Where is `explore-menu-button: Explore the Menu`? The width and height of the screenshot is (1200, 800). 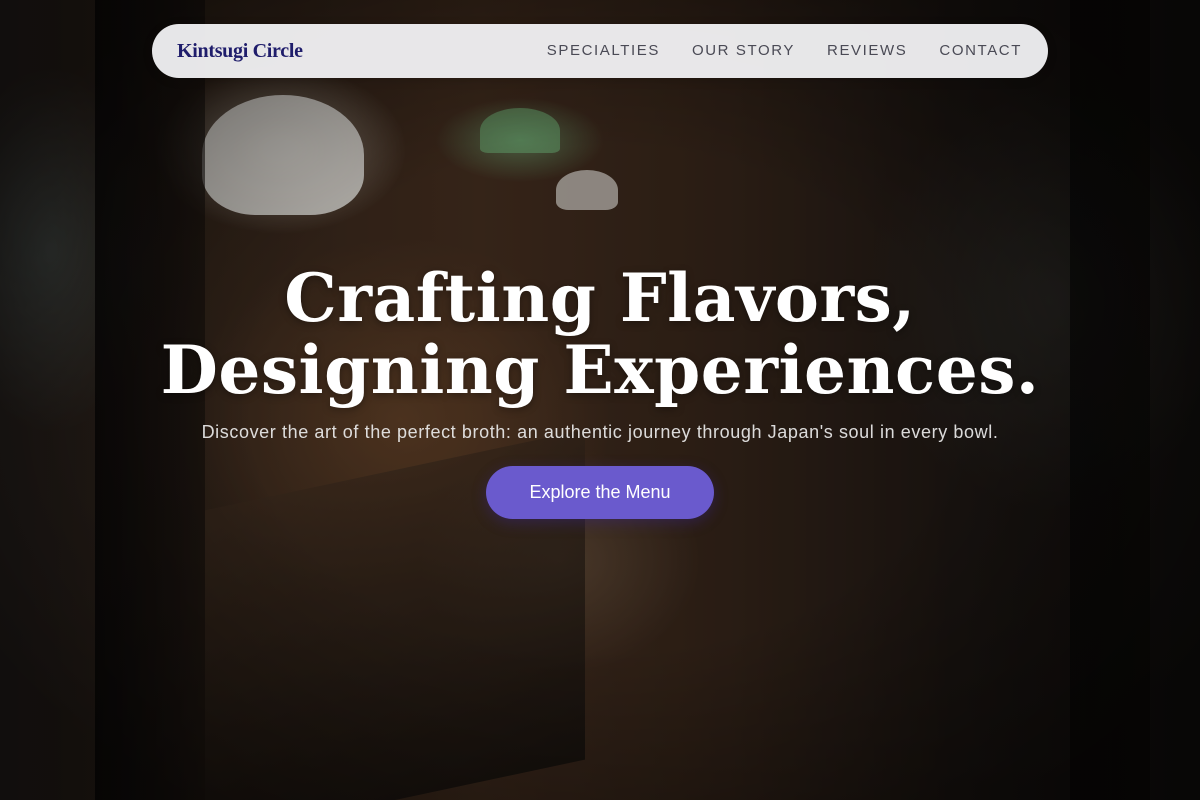 explore-menu-button: Explore the Menu is located at coordinates (600, 492).